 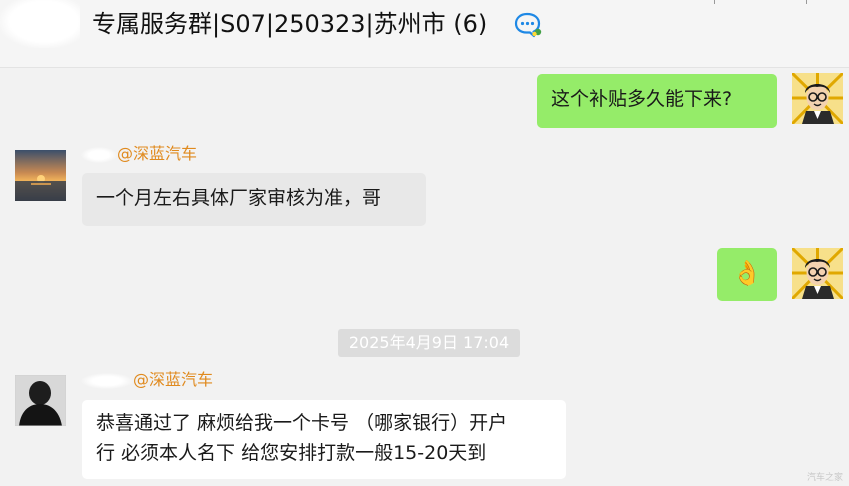 I want to click on my-message-bubble: 这个补贴多久能下来?, so click(x=657, y=101).